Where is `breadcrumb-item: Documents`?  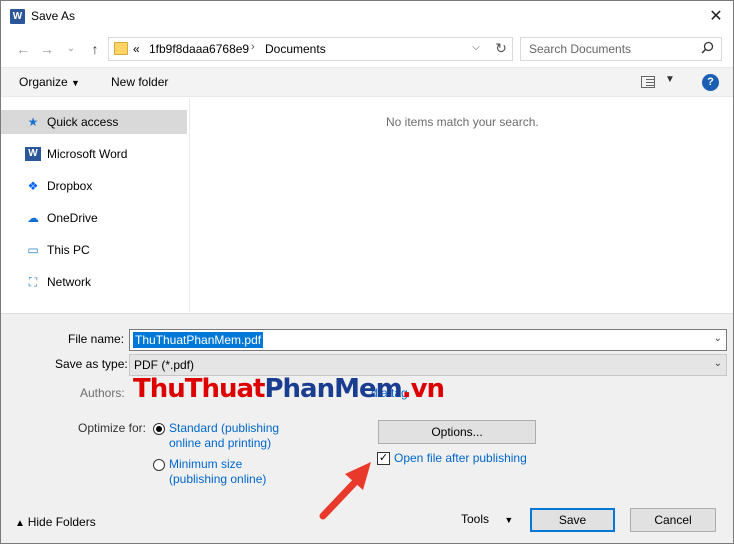
breadcrumb-item: Documents is located at coordinates (295, 49).